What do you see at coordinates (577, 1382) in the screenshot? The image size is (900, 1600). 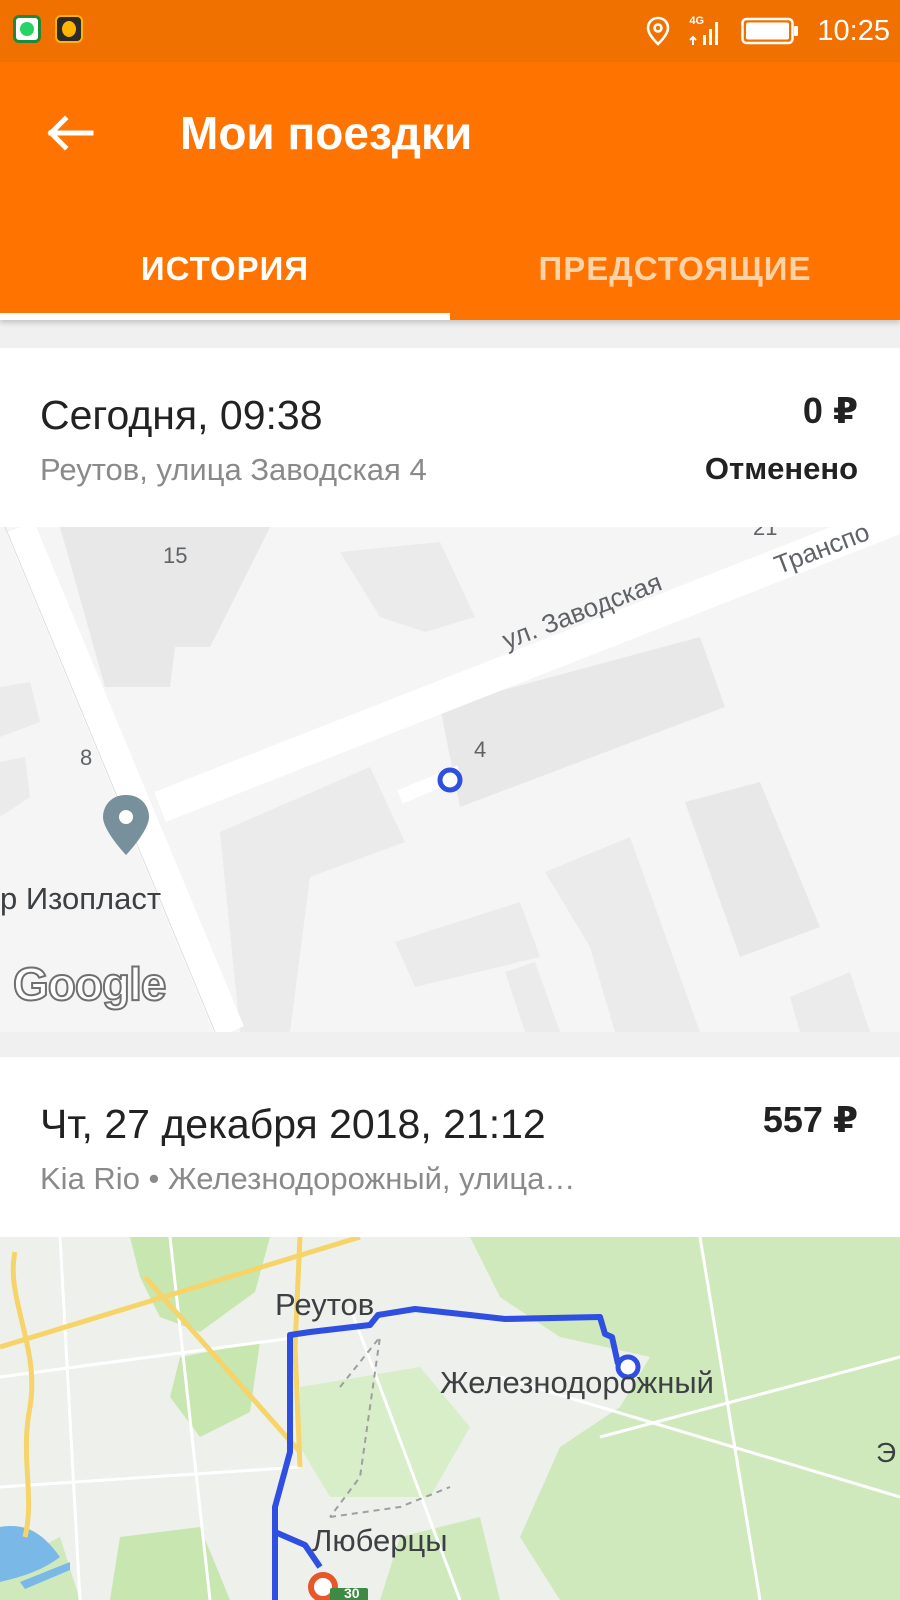 I see `city-label: Железнодорожный` at bounding box center [577, 1382].